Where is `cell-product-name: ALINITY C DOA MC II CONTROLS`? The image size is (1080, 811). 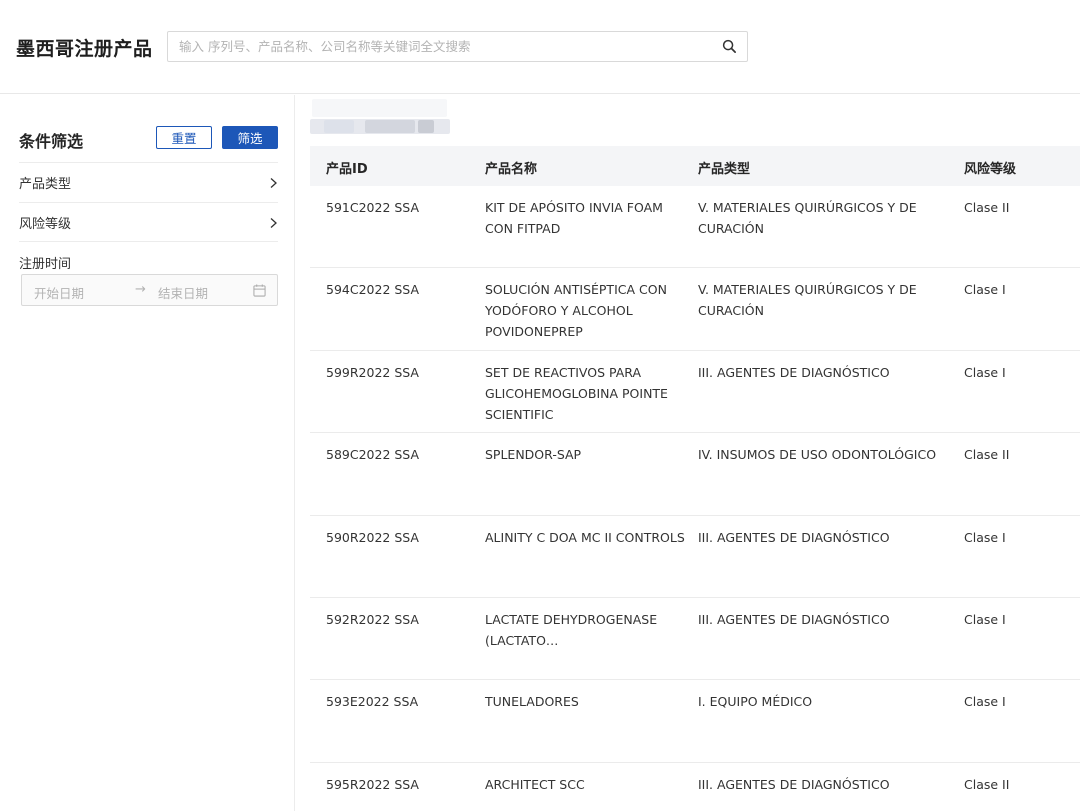 cell-product-name: ALINITY C DOA MC II CONTROLS is located at coordinates (585, 537).